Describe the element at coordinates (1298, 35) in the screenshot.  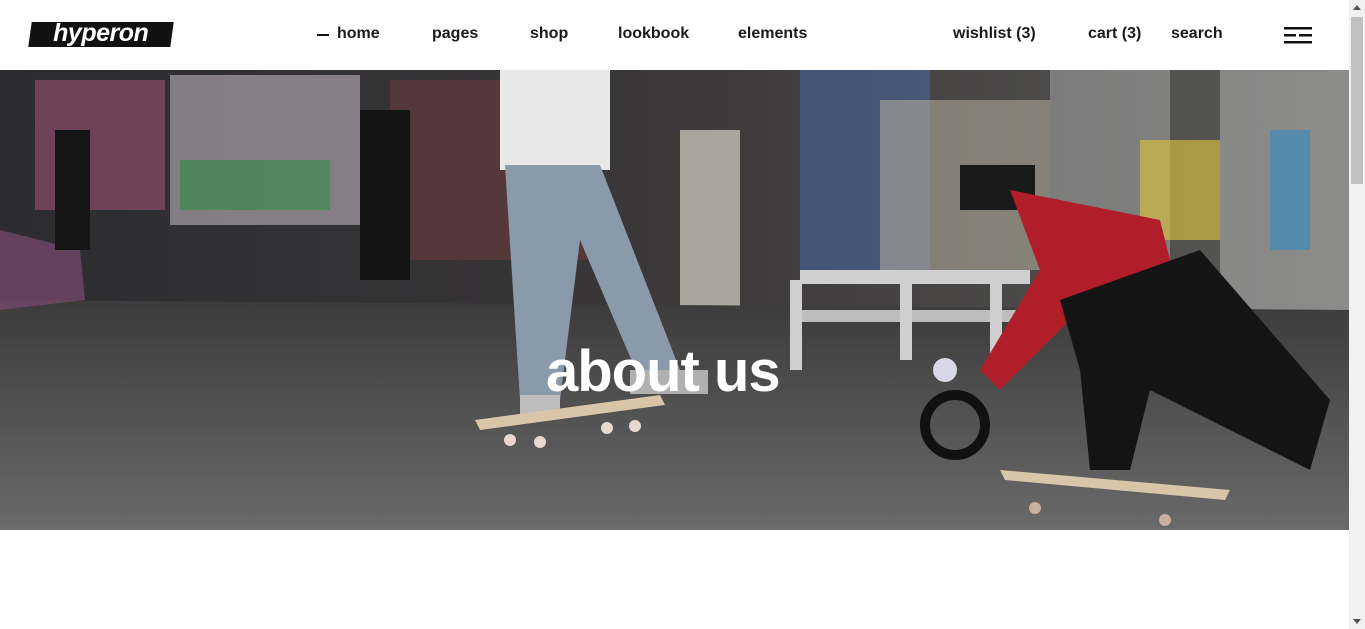
I see `hamburger-menu-icon` at that location.